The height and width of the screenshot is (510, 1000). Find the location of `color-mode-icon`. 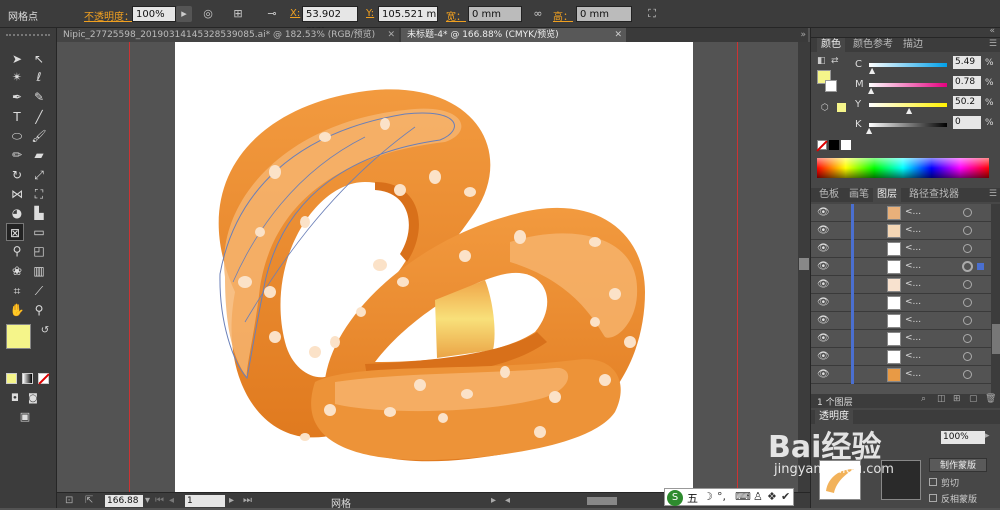

color-mode-icon is located at coordinates (11, 378).